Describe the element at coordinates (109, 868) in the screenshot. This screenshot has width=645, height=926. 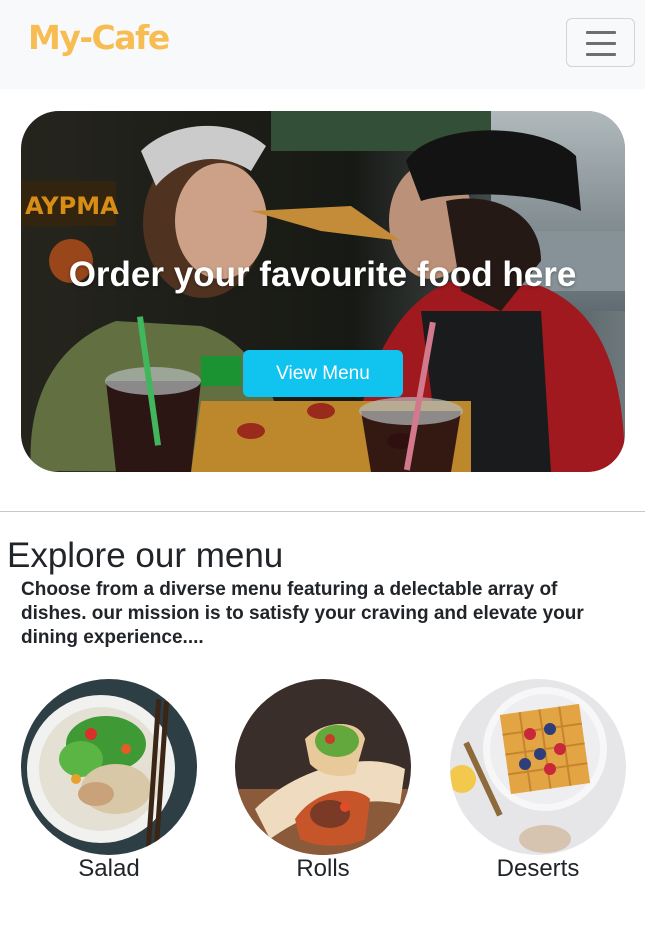
I see `category-label-salad: Salad` at that location.